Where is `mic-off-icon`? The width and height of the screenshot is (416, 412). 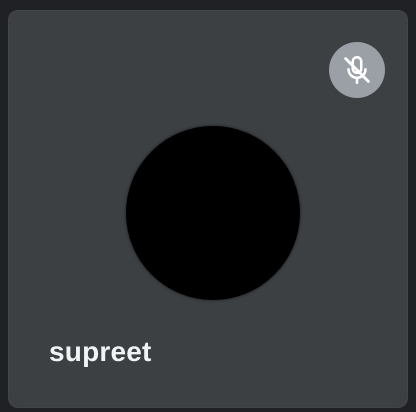
mic-off-icon is located at coordinates (357, 70).